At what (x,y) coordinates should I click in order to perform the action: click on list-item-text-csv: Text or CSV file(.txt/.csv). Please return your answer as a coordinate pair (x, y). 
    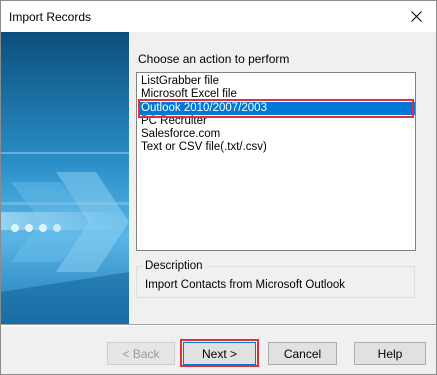
    Looking at the image, I should click on (277, 147).